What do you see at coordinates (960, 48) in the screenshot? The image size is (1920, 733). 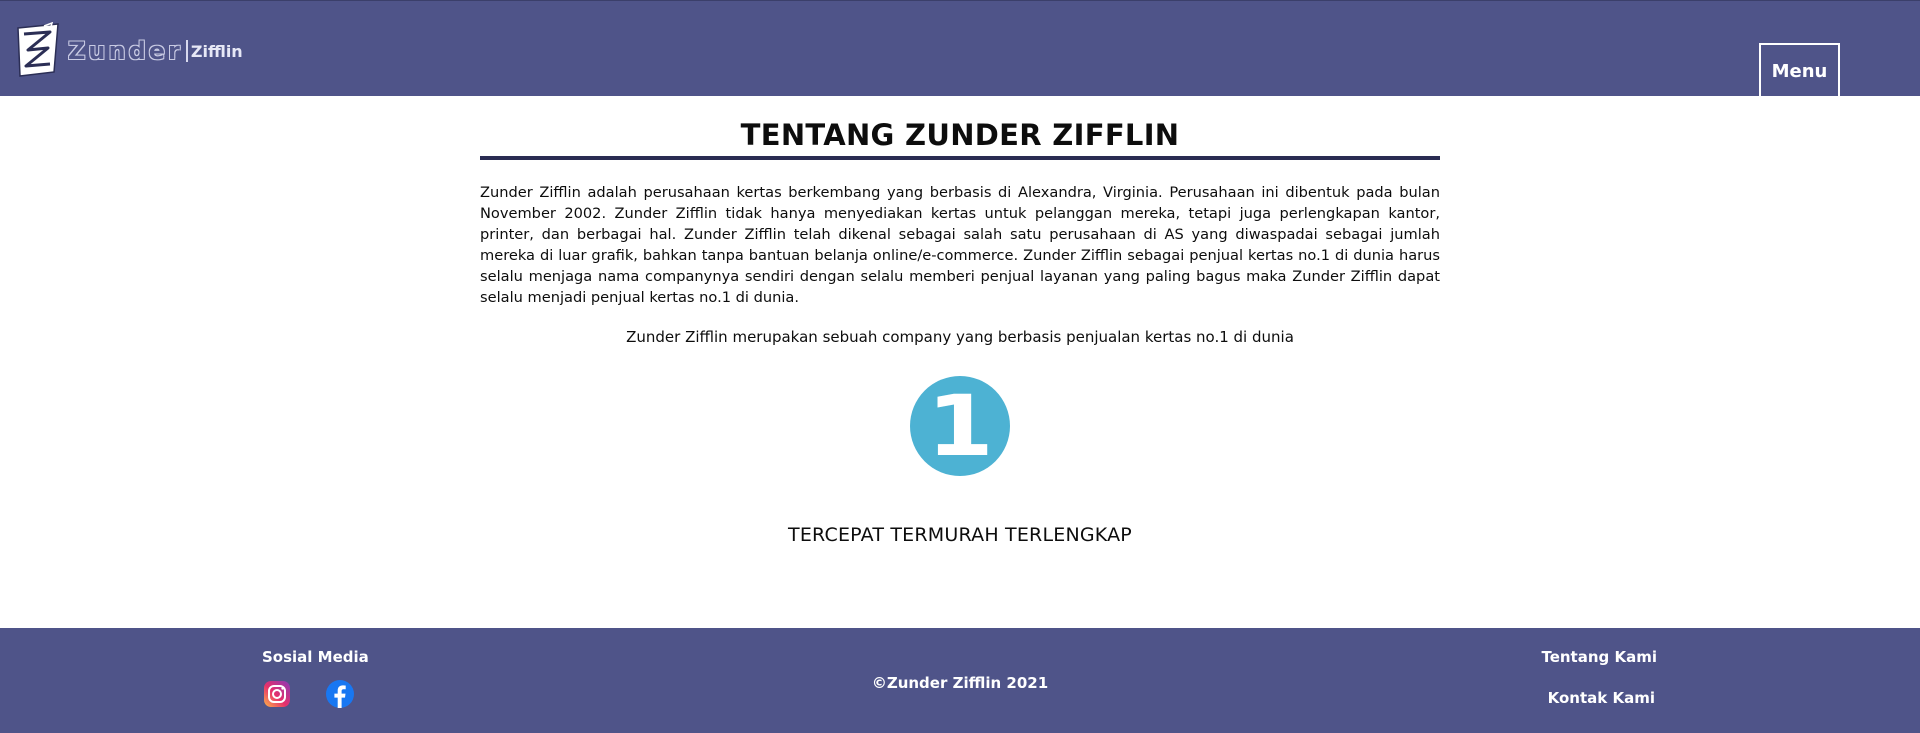 I see `site-header: Zunder Zifflin Menu` at bounding box center [960, 48].